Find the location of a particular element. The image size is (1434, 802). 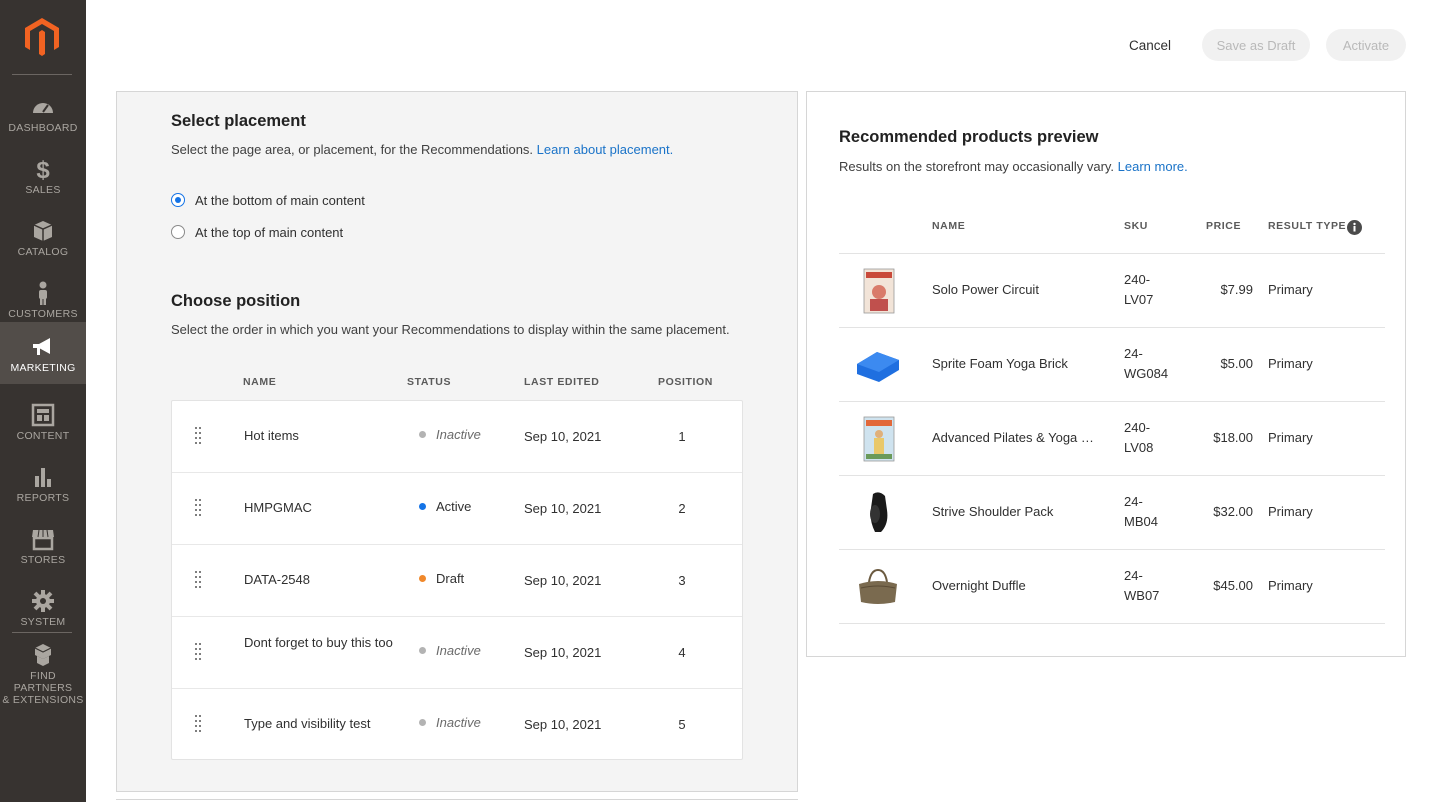

position-row: DATA-2548 Draft Sep 10, 2021 3 is located at coordinates (457, 581).